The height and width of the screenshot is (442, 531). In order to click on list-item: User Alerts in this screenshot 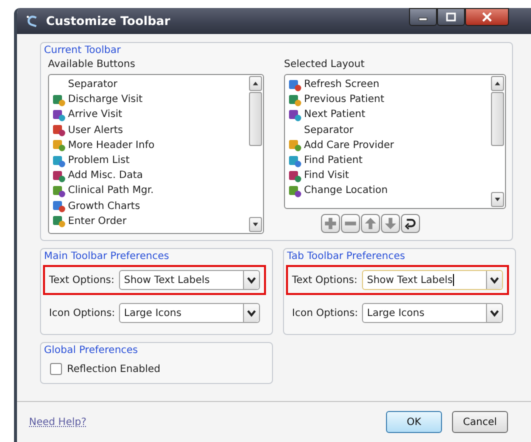, I will do `click(150, 130)`.